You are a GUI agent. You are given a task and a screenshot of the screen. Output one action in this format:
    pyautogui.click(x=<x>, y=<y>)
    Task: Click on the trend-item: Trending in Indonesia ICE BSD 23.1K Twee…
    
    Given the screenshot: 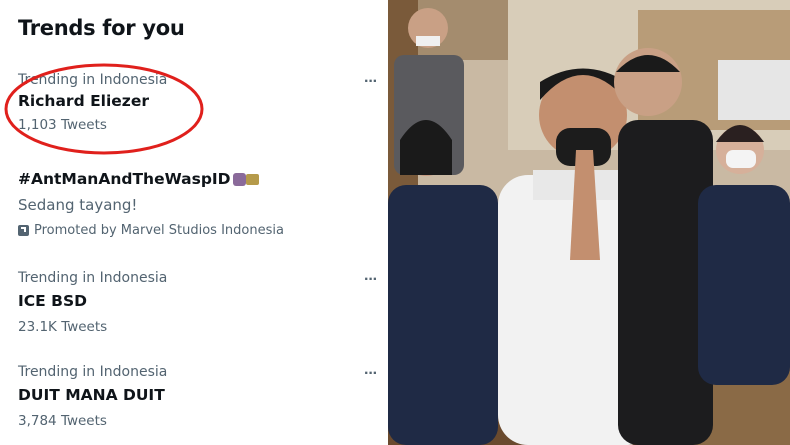 What is the action you would take?
    pyautogui.click(x=198, y=302)
    